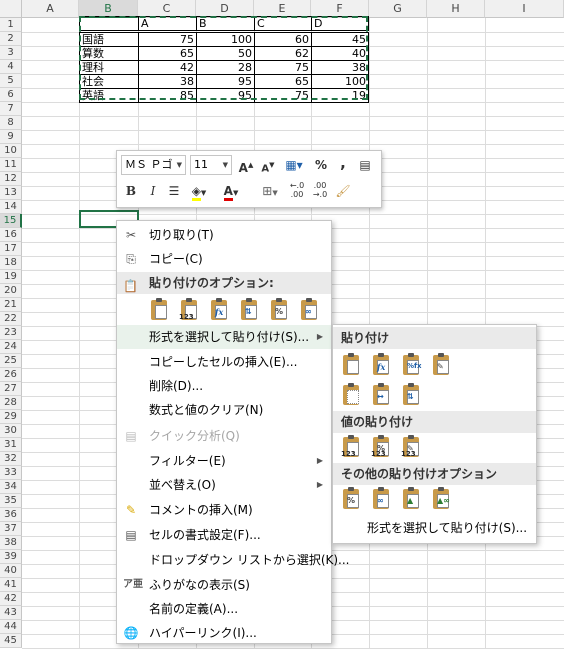  I want to click on percent-style-icon: %, so click(321, 165).